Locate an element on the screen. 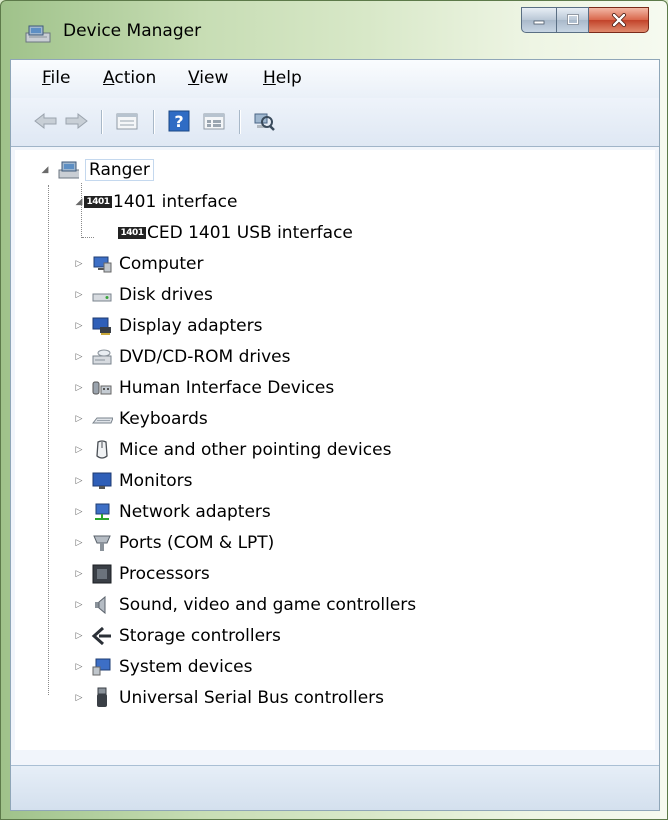 This screenshot has height=820, width=668. back-button is located at coordinates (46, 121).